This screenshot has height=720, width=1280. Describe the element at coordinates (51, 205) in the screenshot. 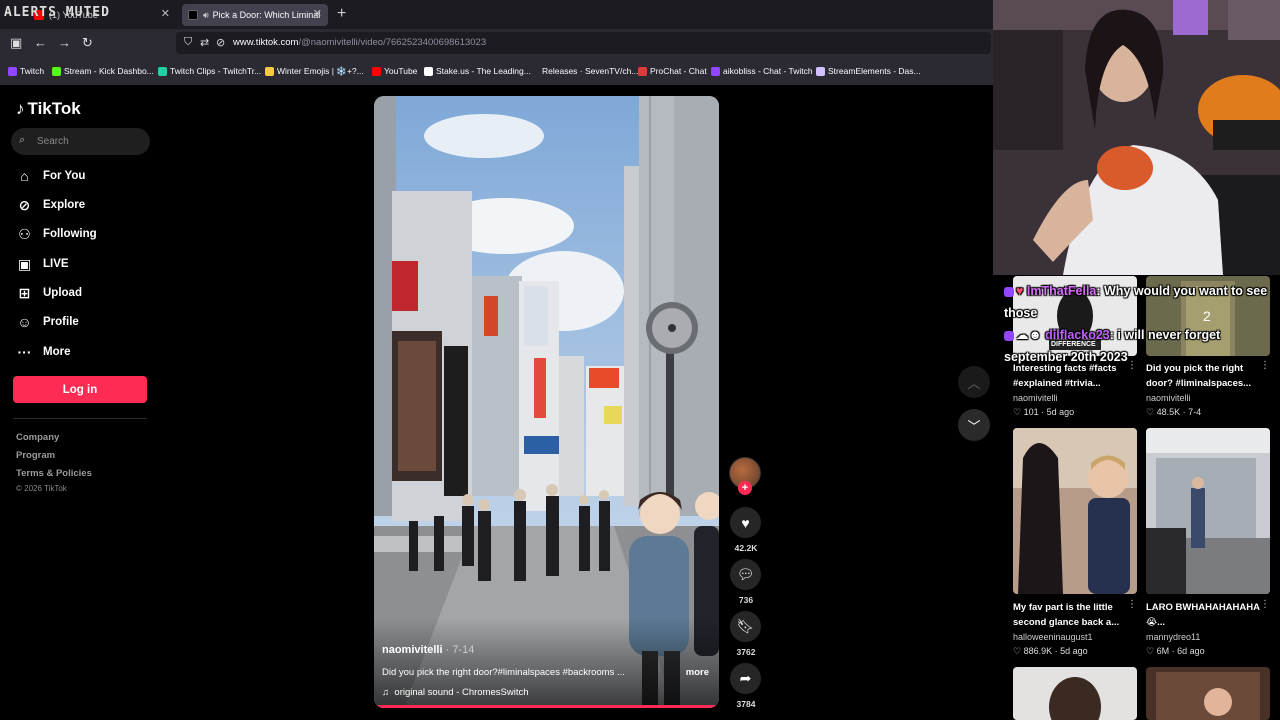

I see `nav-explore: ⊘ Explore` at that location.